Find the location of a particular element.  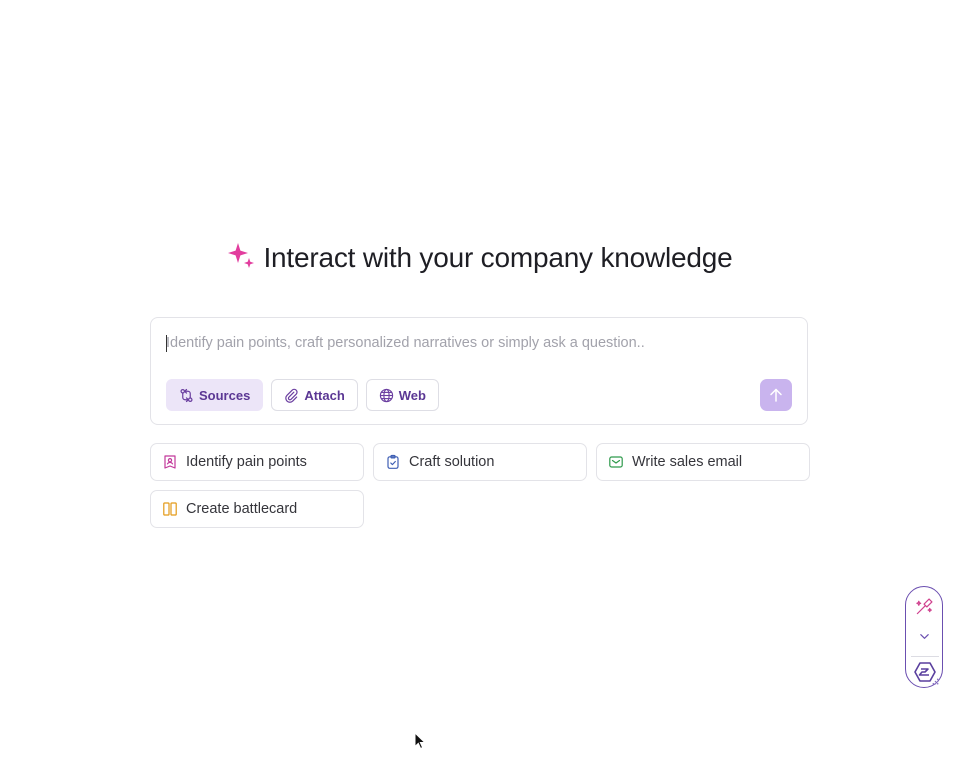

prompt-composer: Sources Attach Web is located at coordinates (479, 371).